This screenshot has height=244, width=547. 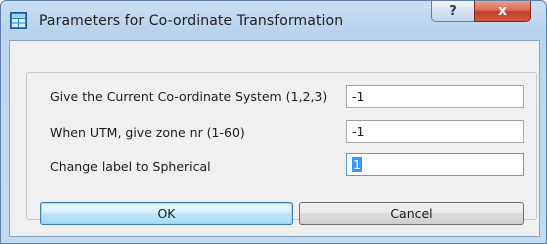 I want to click on spherical-label-input: 1, so click(x=435, y=164).